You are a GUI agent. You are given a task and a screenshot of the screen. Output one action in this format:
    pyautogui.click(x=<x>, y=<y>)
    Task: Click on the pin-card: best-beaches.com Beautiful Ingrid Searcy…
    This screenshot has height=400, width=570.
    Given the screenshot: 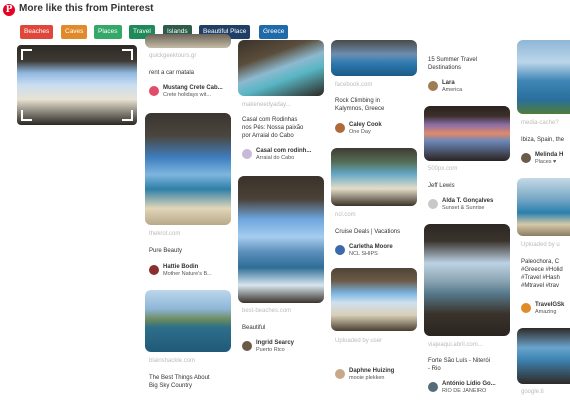 What is the action you would take?
    pyautogui.click(x=281, y=271)
    